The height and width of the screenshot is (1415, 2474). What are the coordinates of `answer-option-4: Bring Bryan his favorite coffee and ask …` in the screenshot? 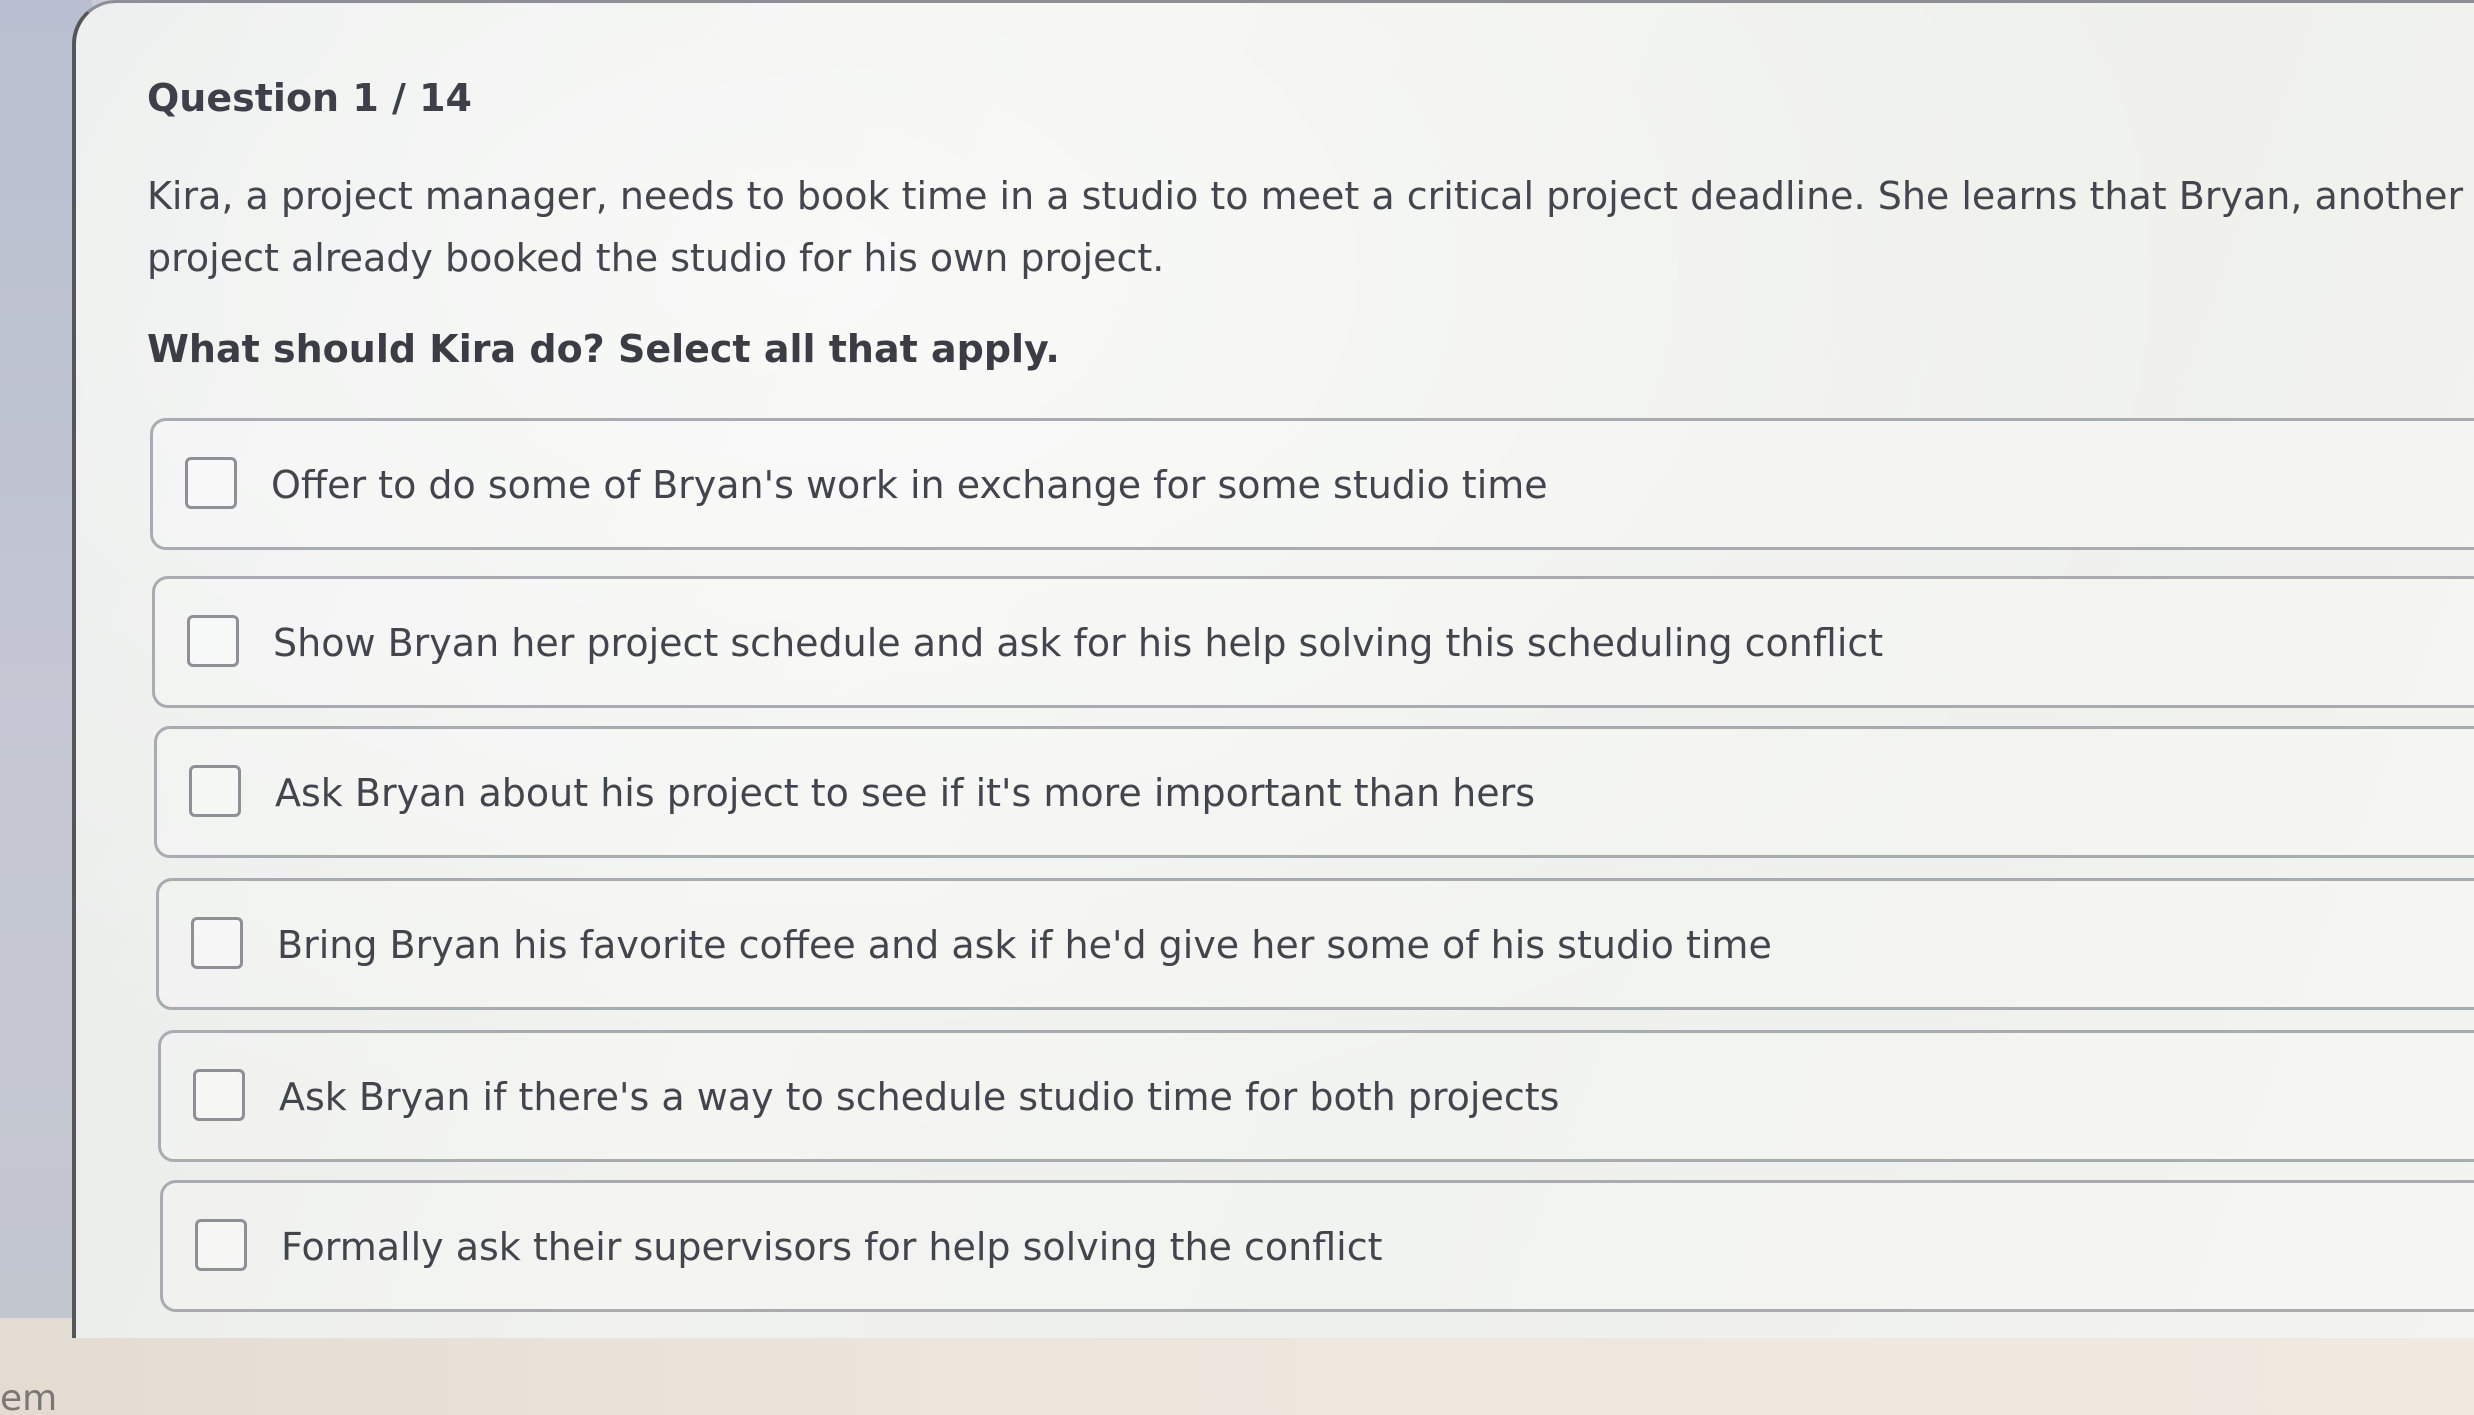 It's located at (1315, 944).